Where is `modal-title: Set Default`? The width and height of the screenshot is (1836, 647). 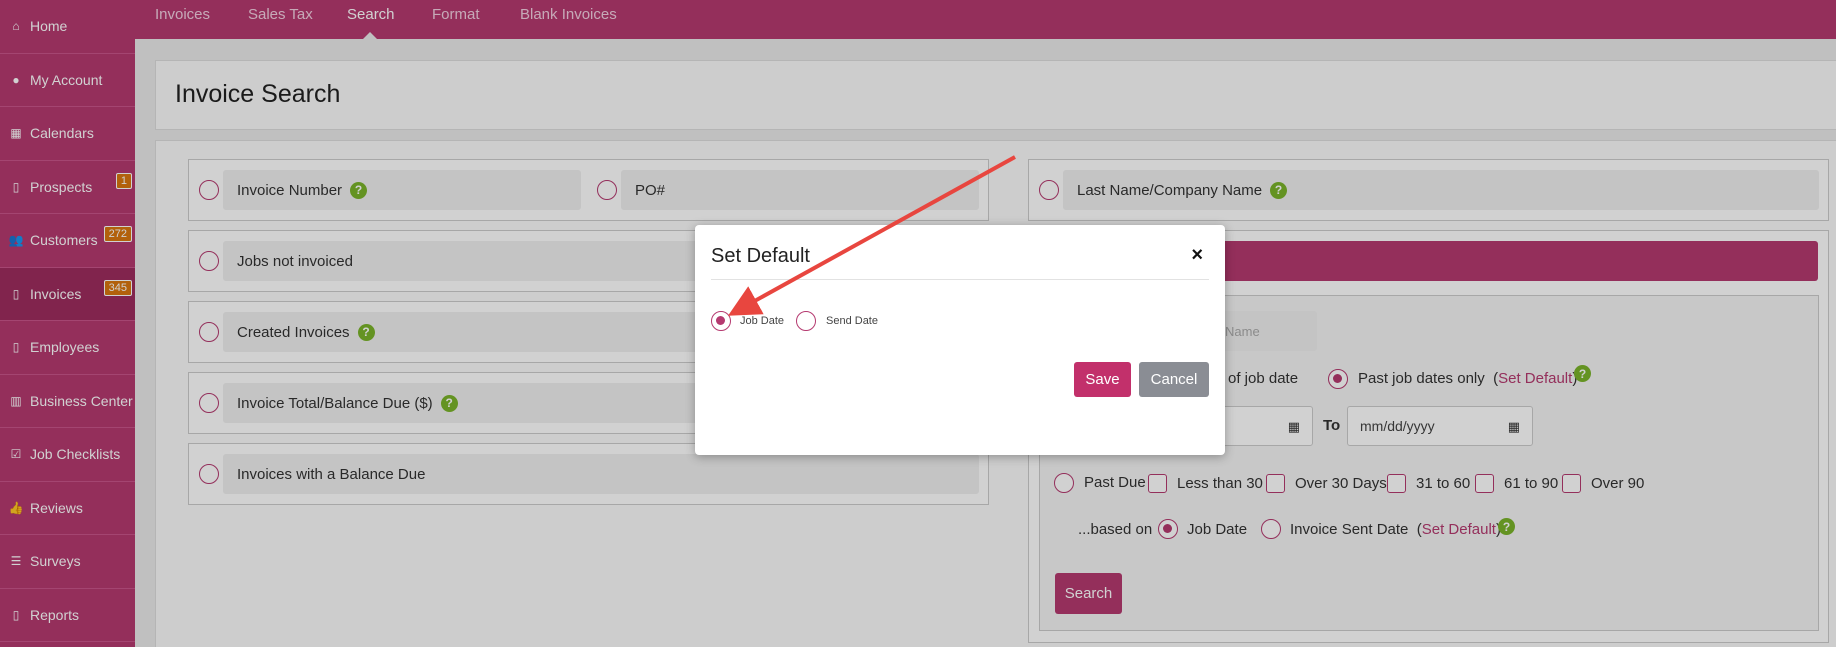 modal-title: Set Default is located at coordinates (760, 256).